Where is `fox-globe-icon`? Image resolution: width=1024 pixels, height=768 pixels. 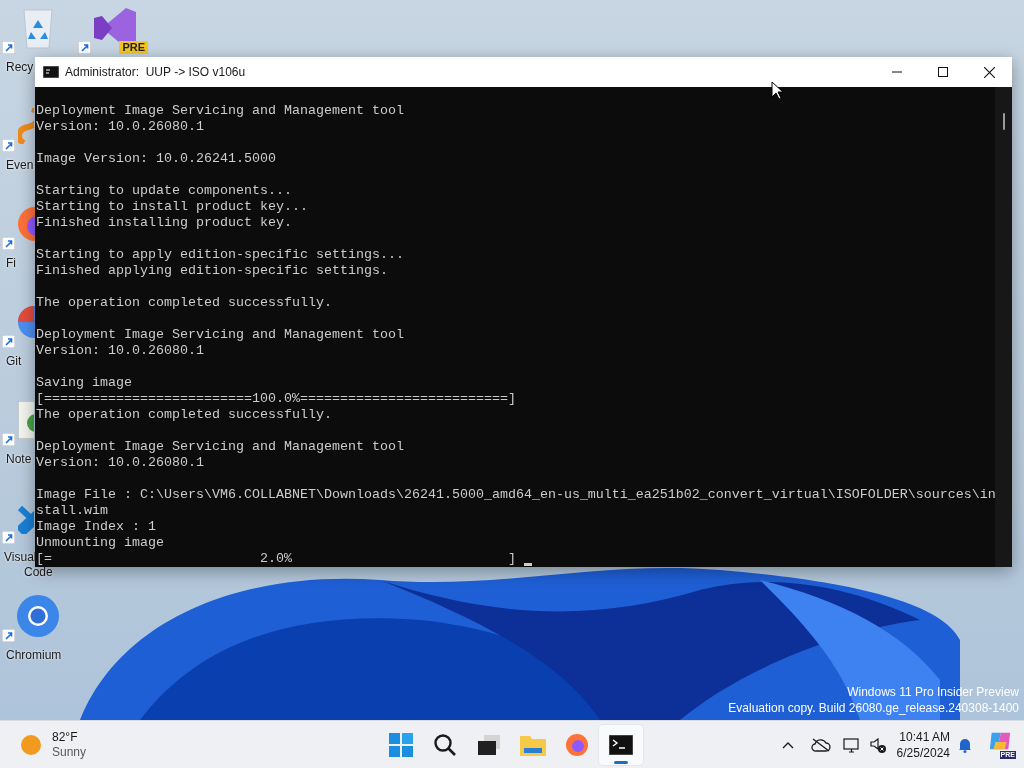 fox-globe-icon is located at coordinates (577, 744).